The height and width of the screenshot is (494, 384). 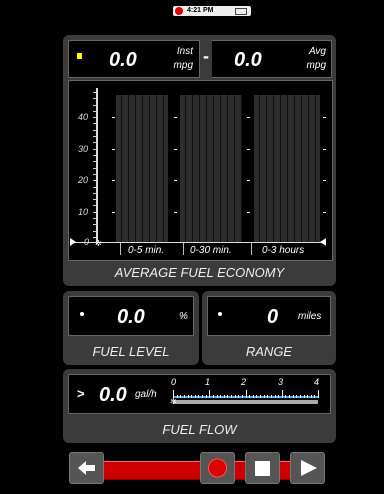 What do you see at coordinates (211, 250) in the screenshot?
I see `period-label-30min: 0-30 min.` at bounding box center [211, 250].